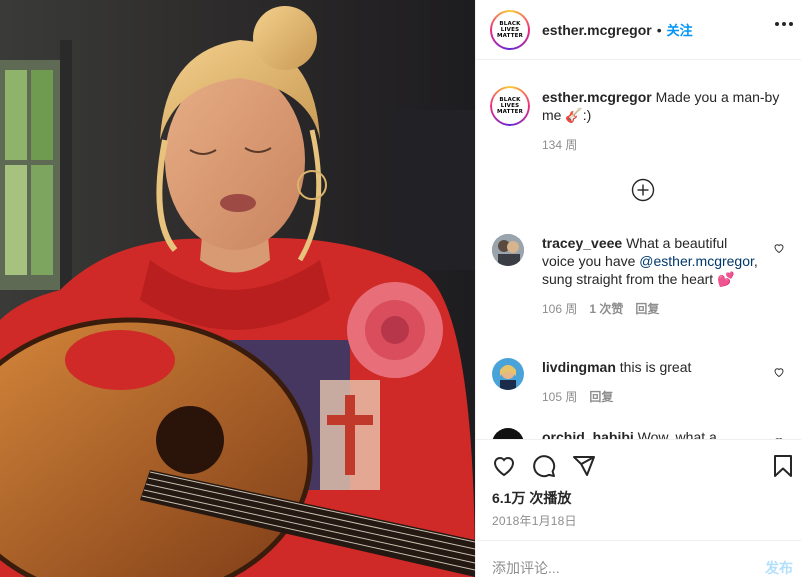 The width and height of the screenshot is (801, 577). Describe the element at coordinates (504, 466) in the screenshot. I see `like-heart-icon` at that location.